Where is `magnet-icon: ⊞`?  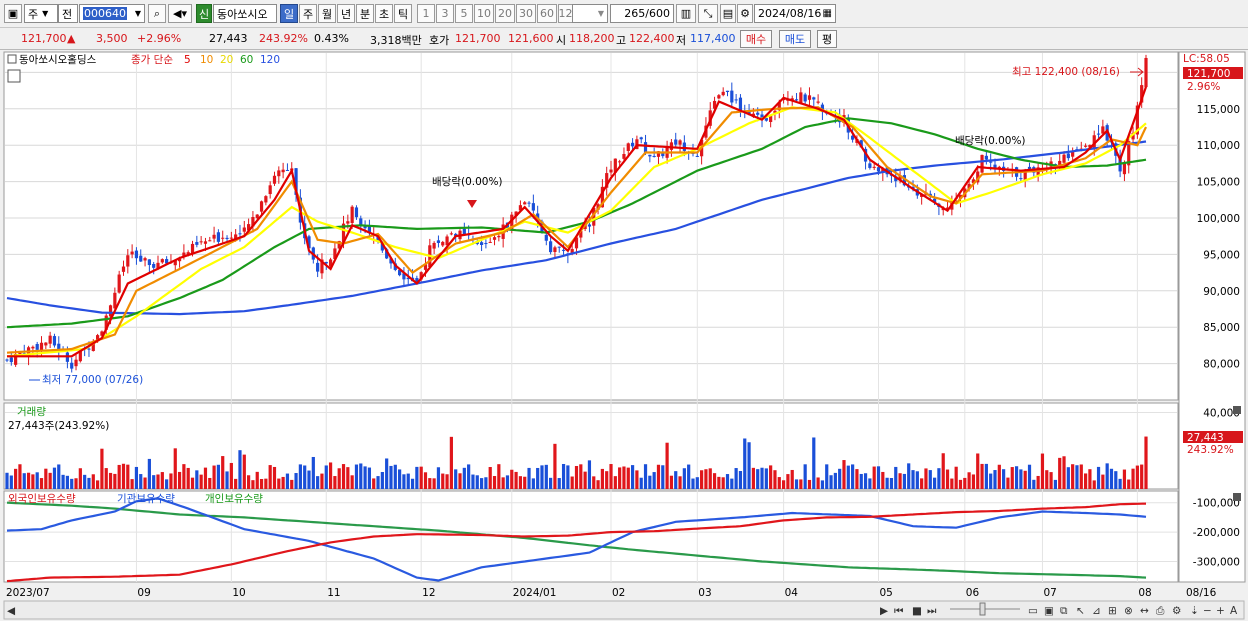
magnet-icon: ⊞ is located at coordinates (1112, 611).